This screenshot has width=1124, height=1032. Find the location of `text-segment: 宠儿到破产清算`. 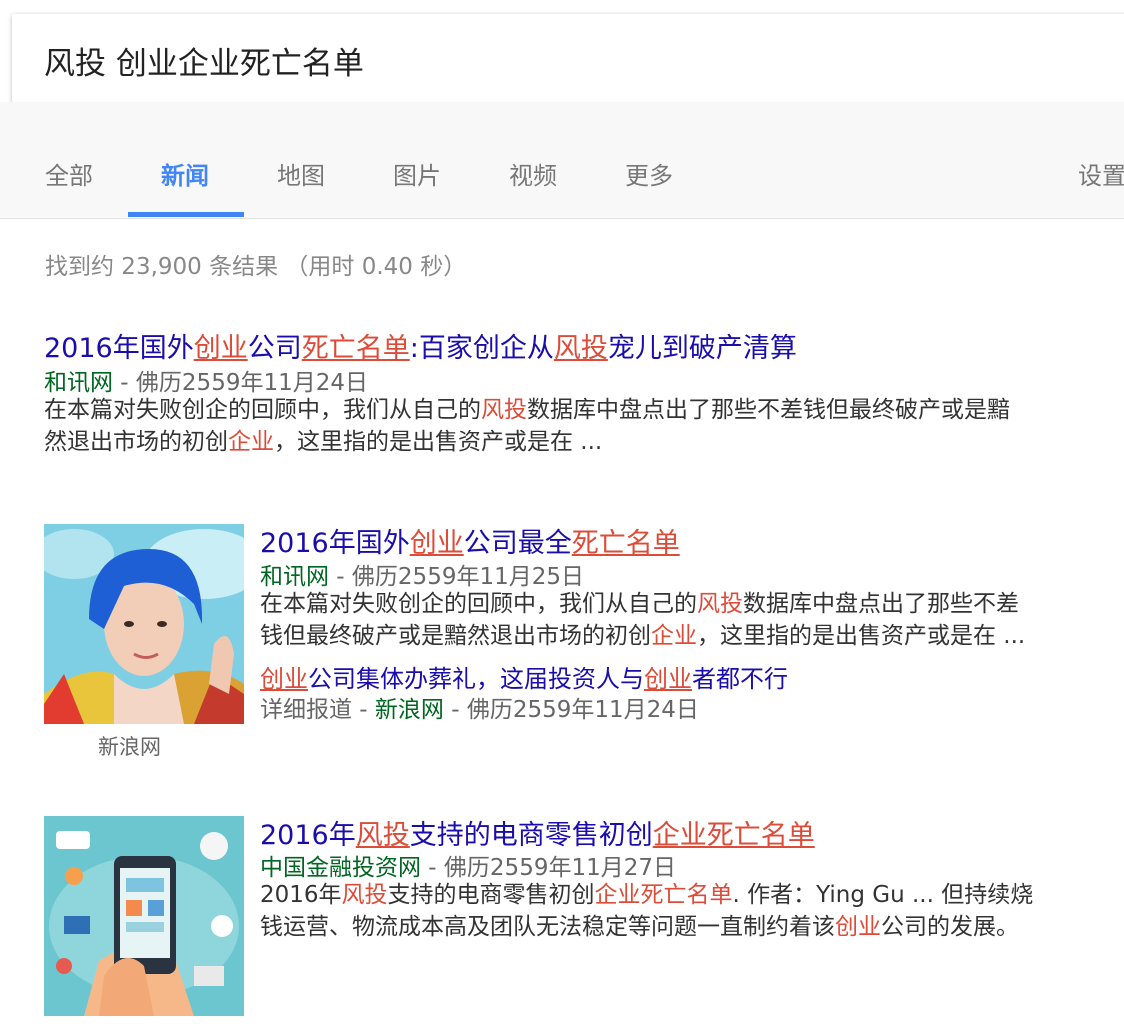

text-segment: 宠儿到破产清算 is located at coordinates (702, 348).